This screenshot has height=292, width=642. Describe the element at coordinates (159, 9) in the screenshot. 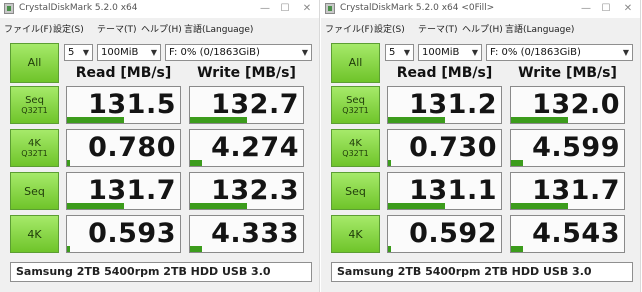

I see `title-bar: CrystalDiskMark 5.2.0 x64 — ☐ ✕` at that location.